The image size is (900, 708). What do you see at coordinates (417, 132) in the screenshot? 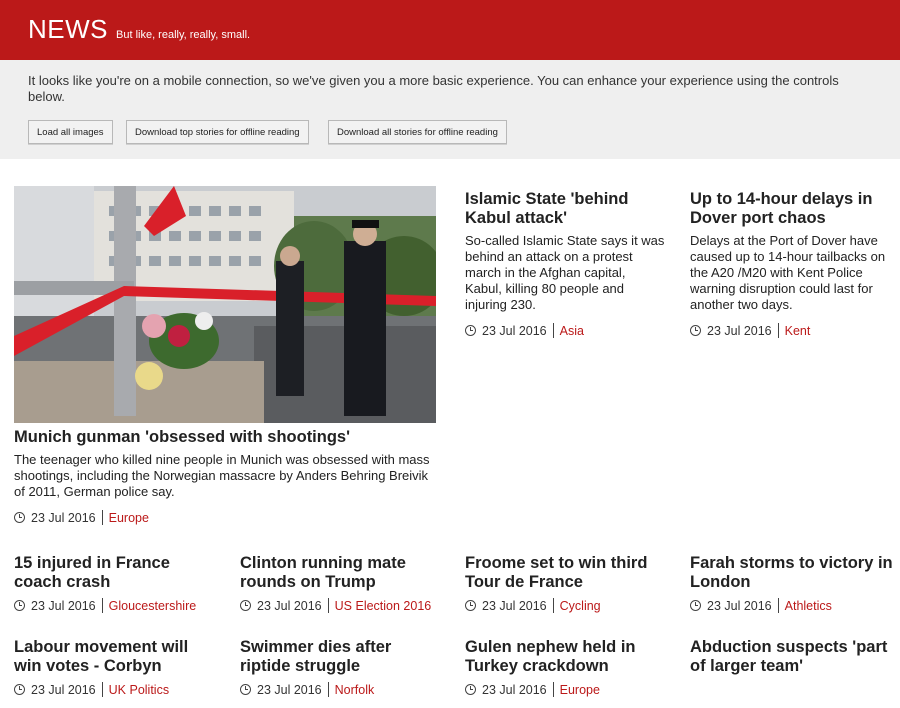
I see `download-all-stories-button: Download all stories for offline reading` at bounding box center [417, 132].